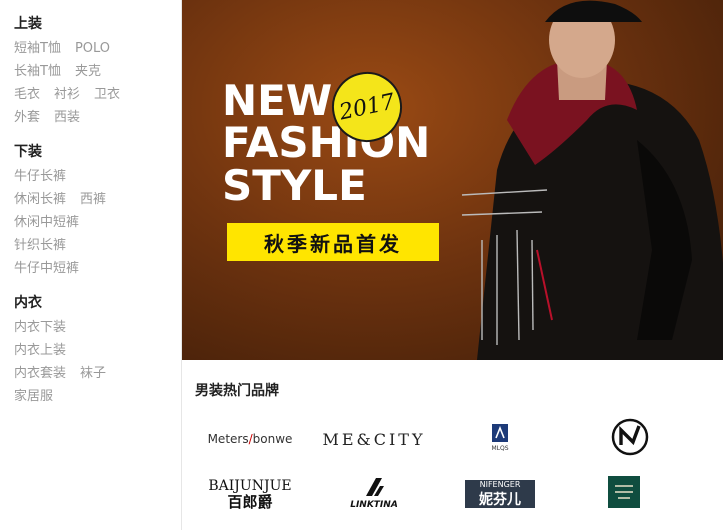 The width and height of the screenshot is (723, 530). What do you see at coordinates (250, 485) in the screenshot?
I see `brand-name-en: BAIJUNJUE` at bounding box center [250, 485].